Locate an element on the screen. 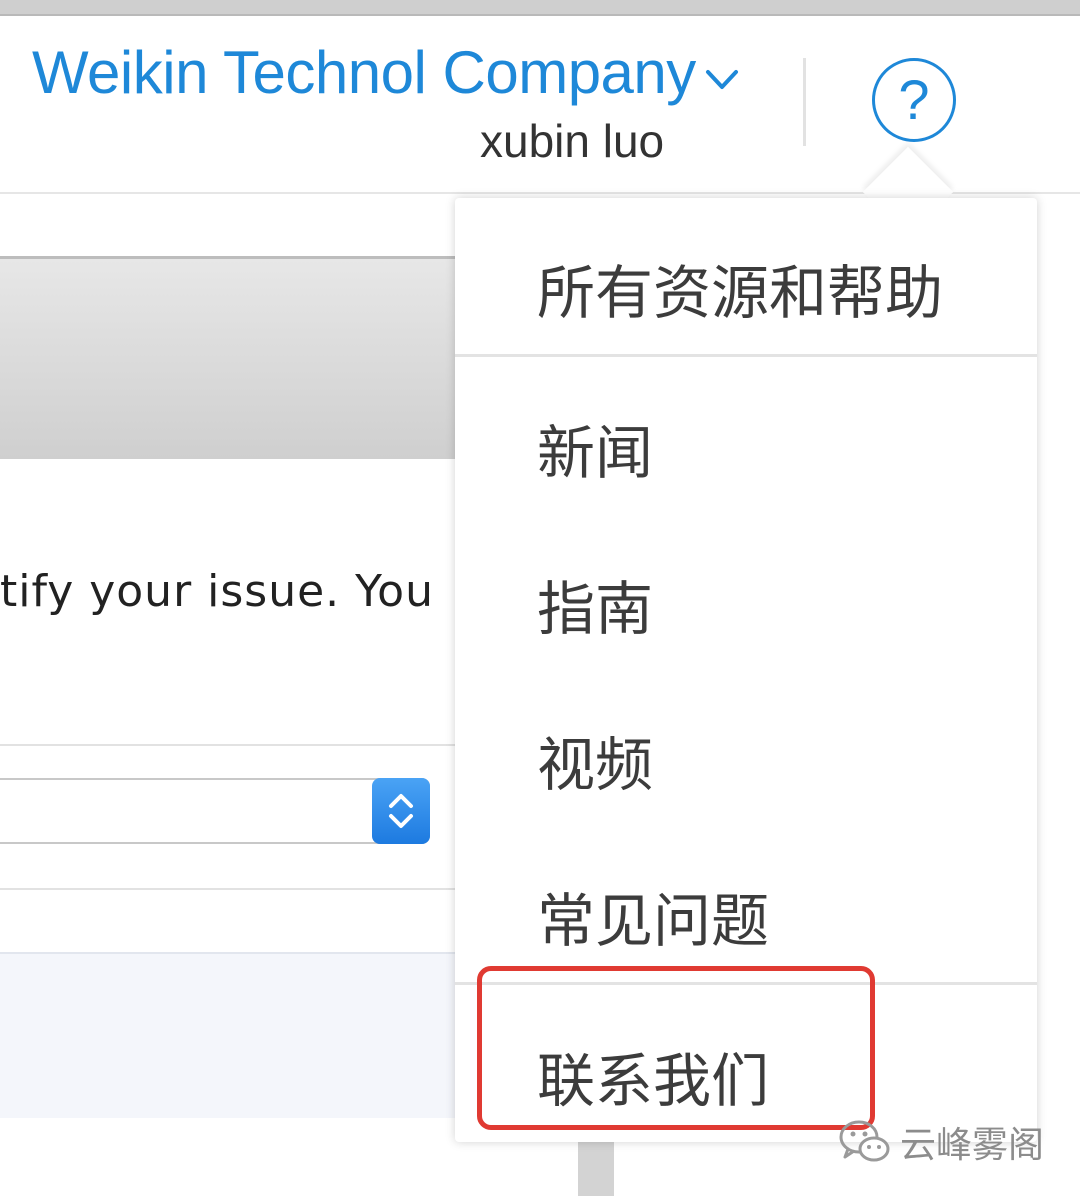 This screenshot has height=1196, width=1080. menu-item-news: 新闻 is located at coordinates (595, 448).